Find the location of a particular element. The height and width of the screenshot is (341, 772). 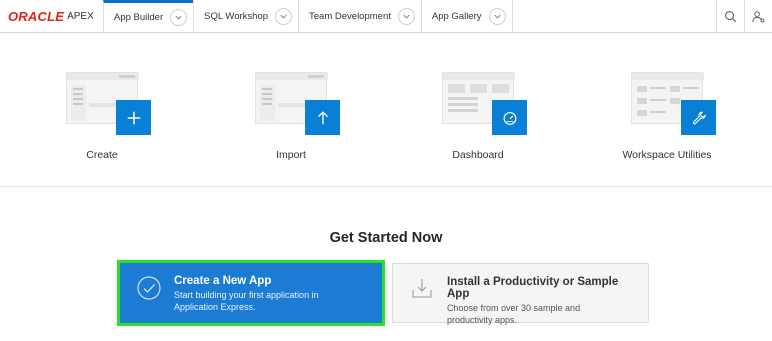

card-description-line: Start building your first application in is located at coordinates (246, 295).